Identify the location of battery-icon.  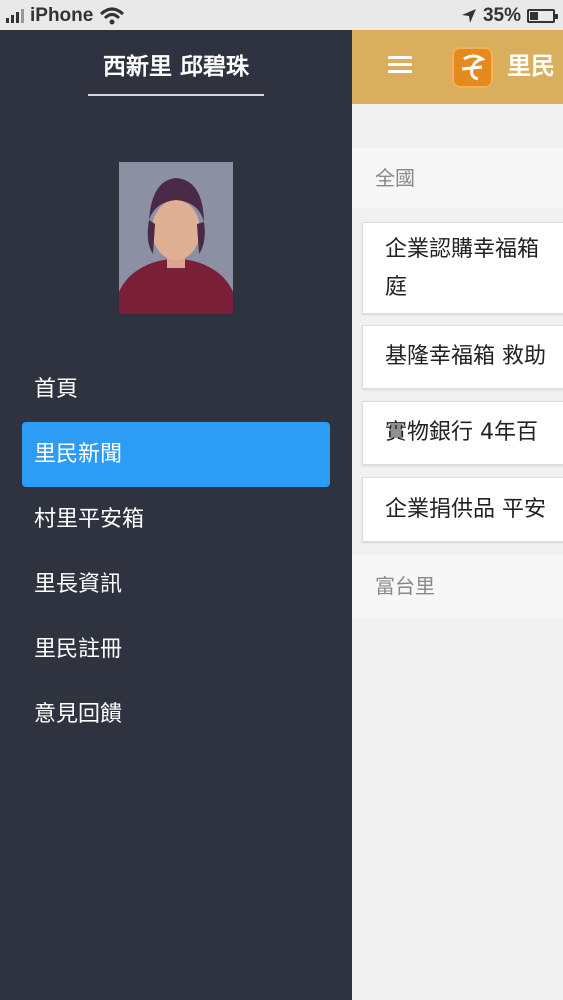
(542, 16).